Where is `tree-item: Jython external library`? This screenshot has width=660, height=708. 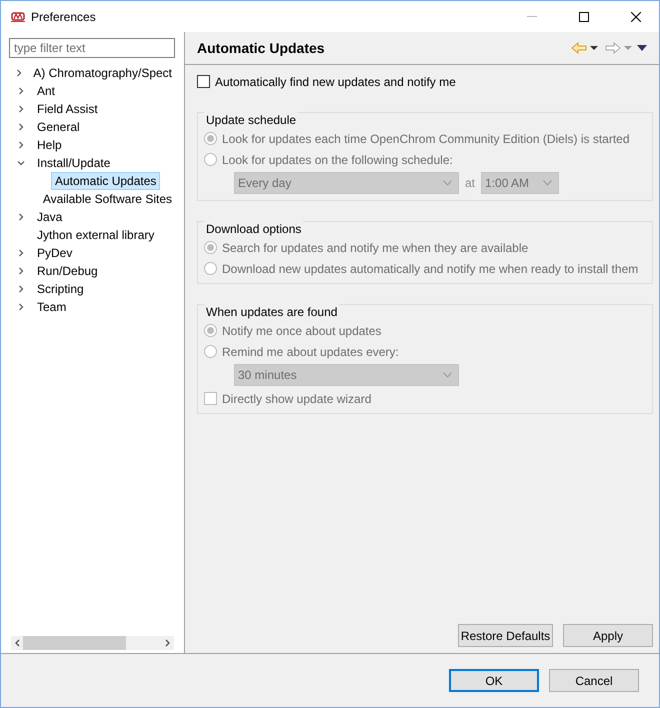
tree-item: Jython external library is located at coordinates (95, 235).